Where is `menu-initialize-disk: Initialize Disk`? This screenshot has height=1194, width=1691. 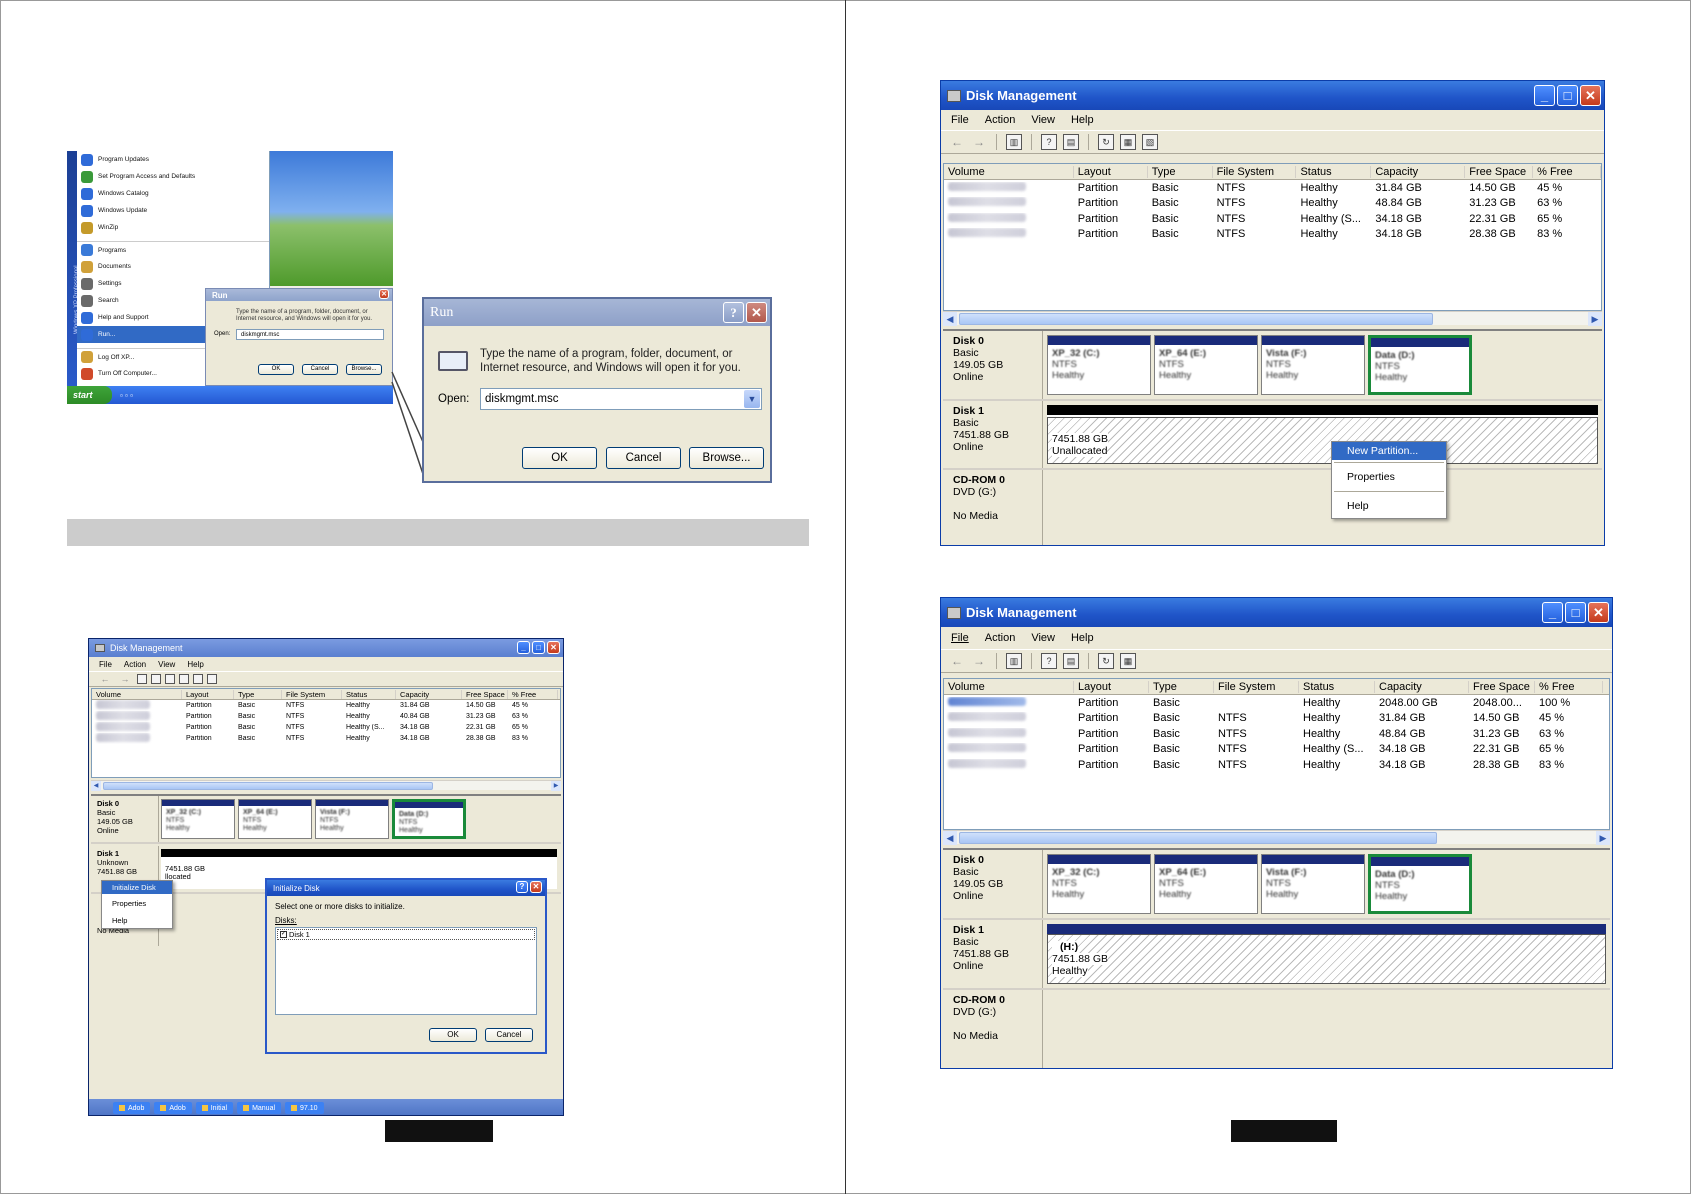
menu-initialize-disk: Initialize Disk is located at coordinates (137, 887).